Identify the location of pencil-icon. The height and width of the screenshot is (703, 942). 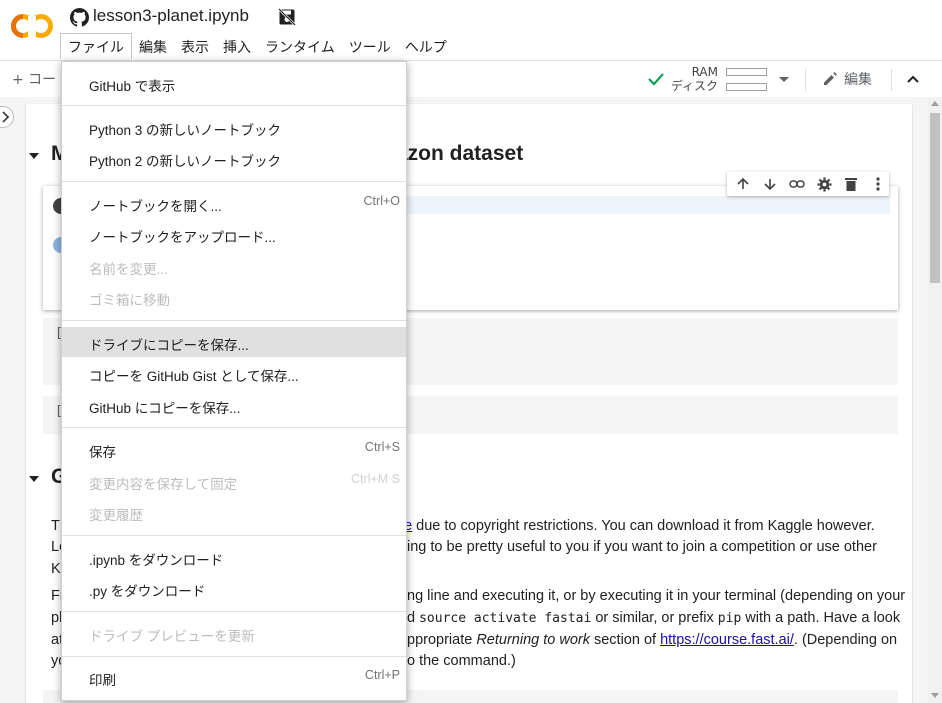
(830, 78).